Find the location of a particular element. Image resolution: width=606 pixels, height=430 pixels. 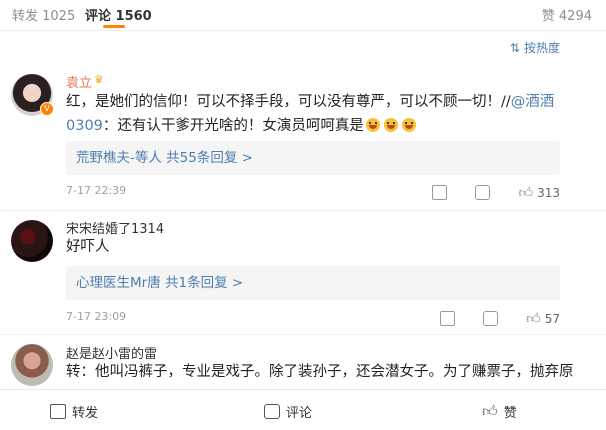

comment-label: 评论 is located at coordinates (299, 413).